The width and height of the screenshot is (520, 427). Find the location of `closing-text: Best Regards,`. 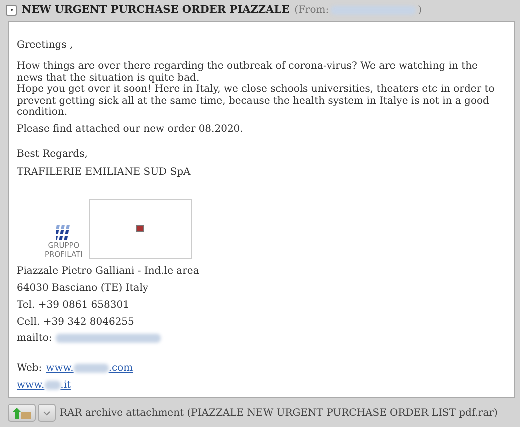

closing-text: Best Regards, is located at coordinates (52, 154).